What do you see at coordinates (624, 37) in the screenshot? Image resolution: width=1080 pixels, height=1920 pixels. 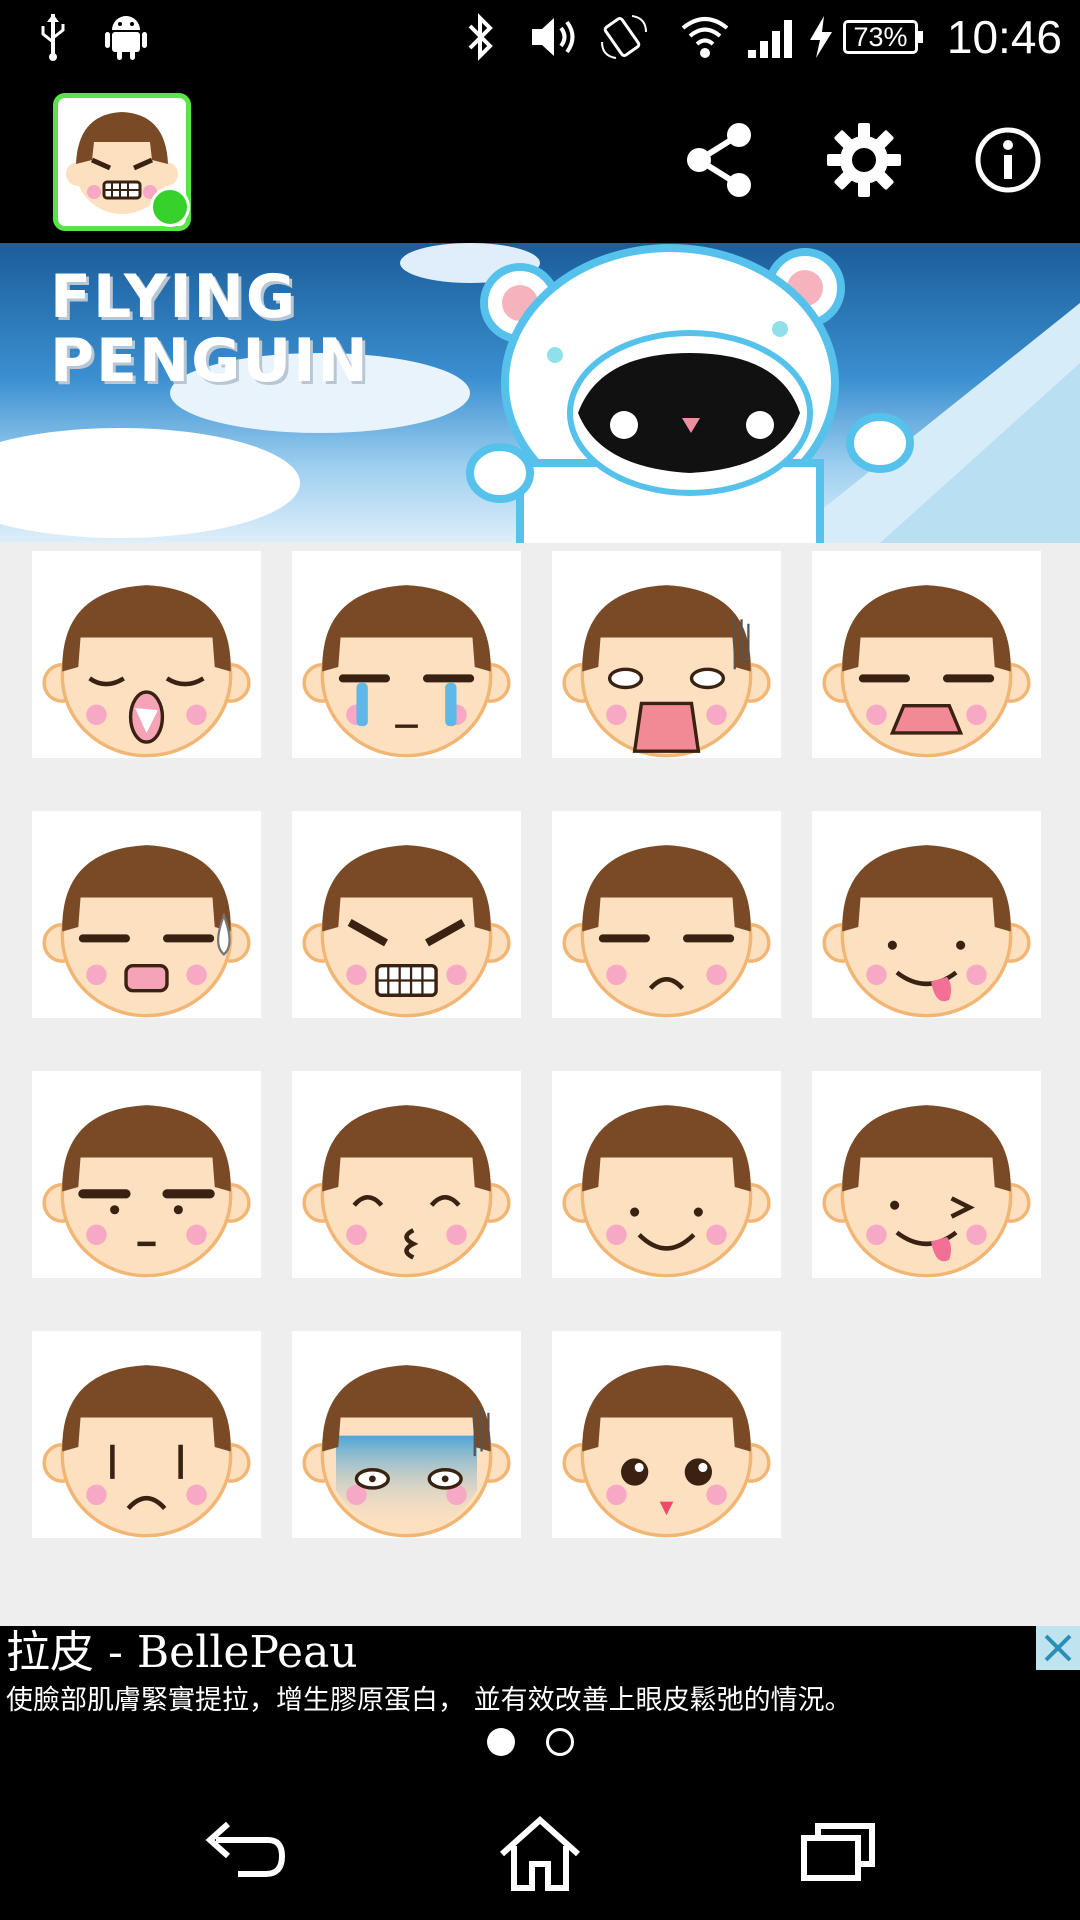 I see `rotate-icon` at bounding box center [624, 37].